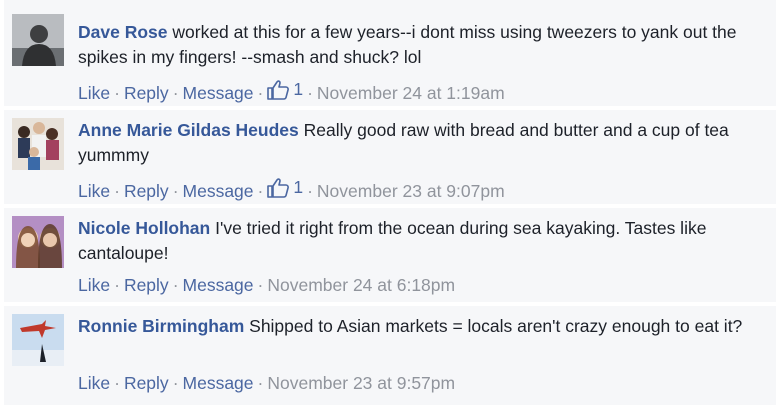 The width and height of the screenshot is (780, 405). Describe the element at coordinates (161, 326) in the screenshot. I see `comment-author-link: Ronnie Birmingham` at that location.